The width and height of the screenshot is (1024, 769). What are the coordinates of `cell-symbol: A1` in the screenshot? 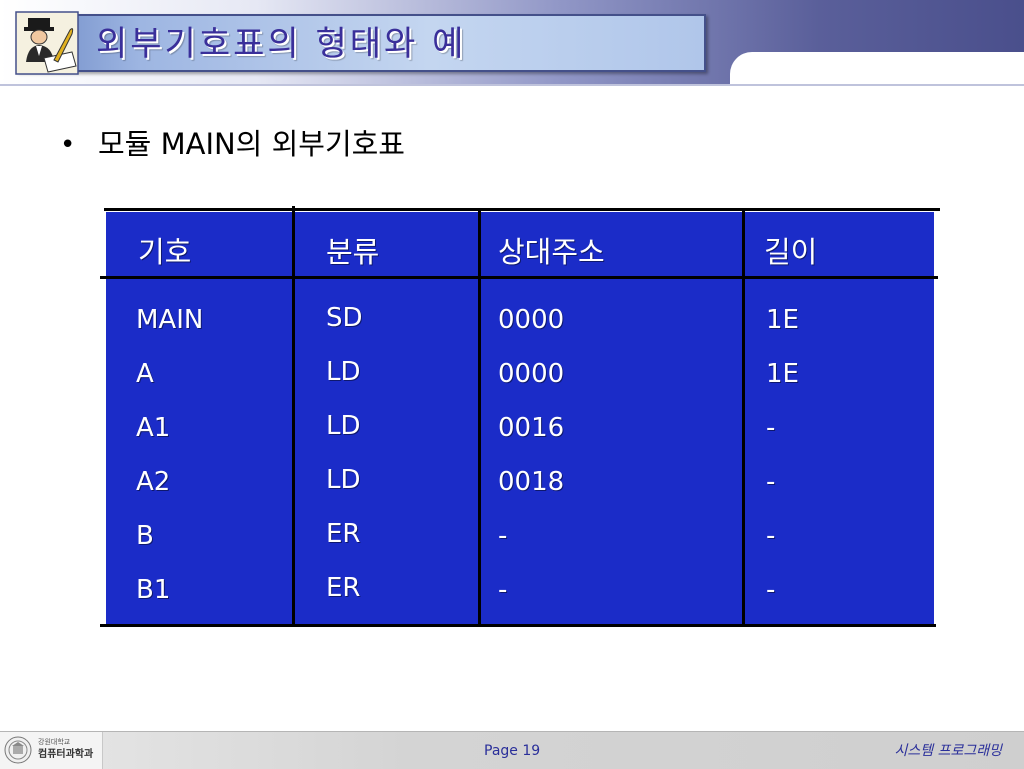 It's located at (153, 428).